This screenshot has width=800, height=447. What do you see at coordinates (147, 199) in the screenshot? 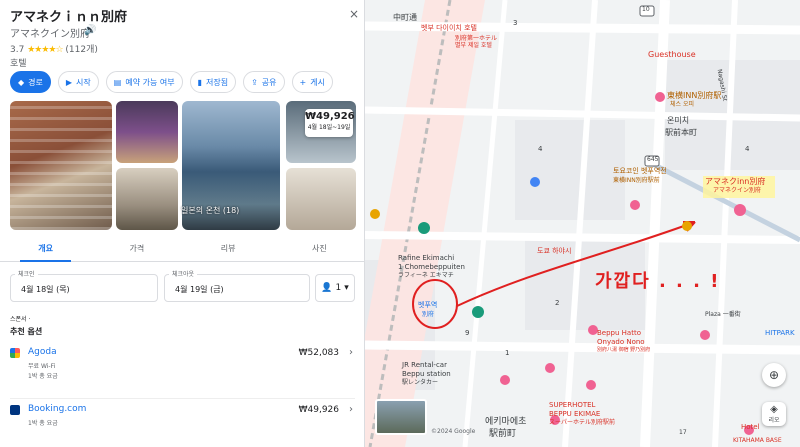
I see `photo-room` at bounding box center [147, 199].